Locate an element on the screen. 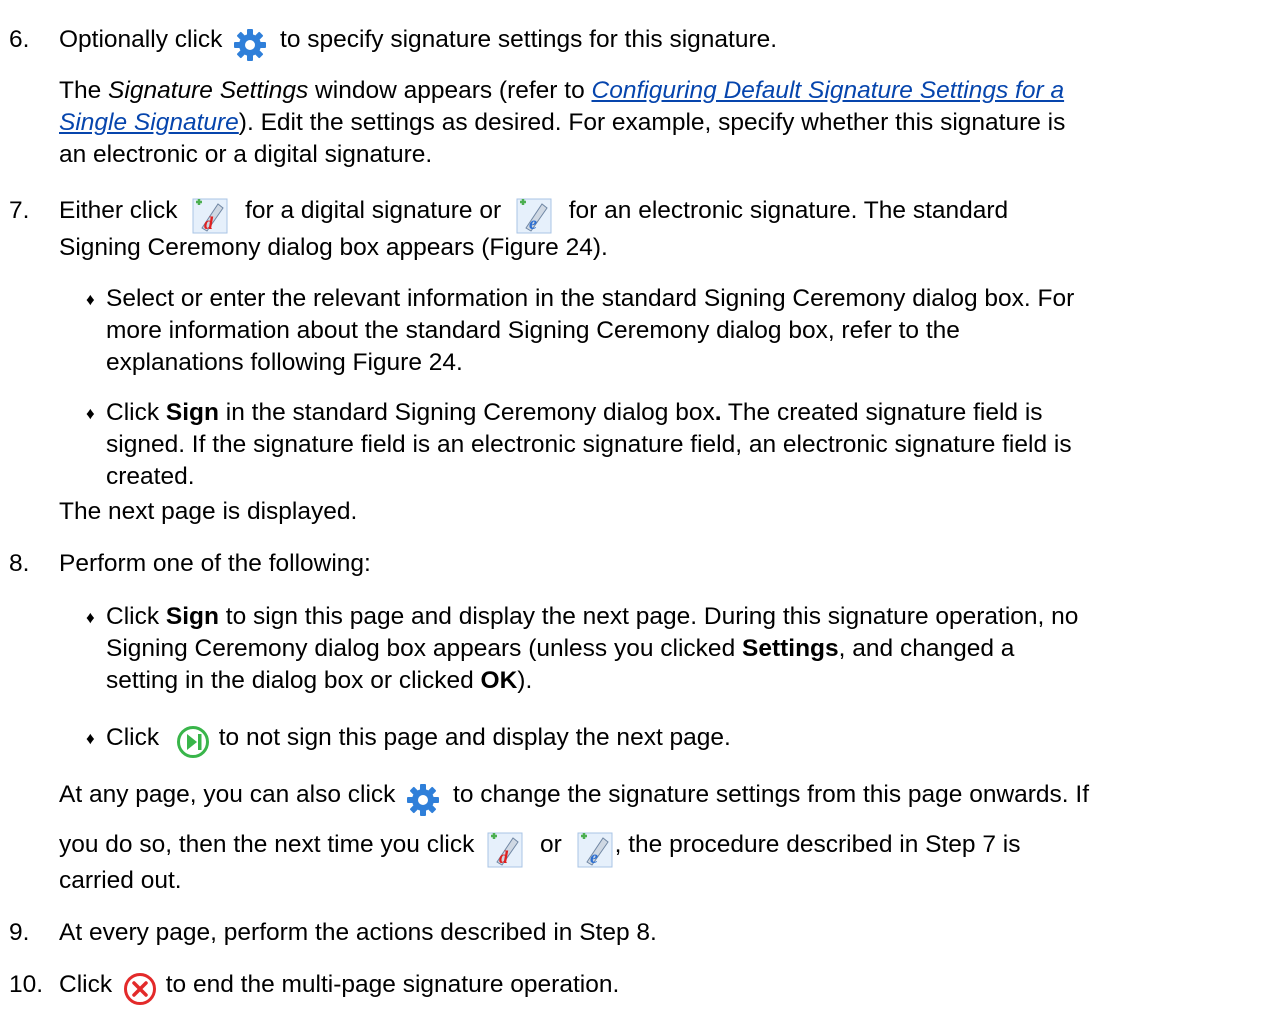  bullet-text: setting in the dialog box or clicked is located at coordinates (293, 680).